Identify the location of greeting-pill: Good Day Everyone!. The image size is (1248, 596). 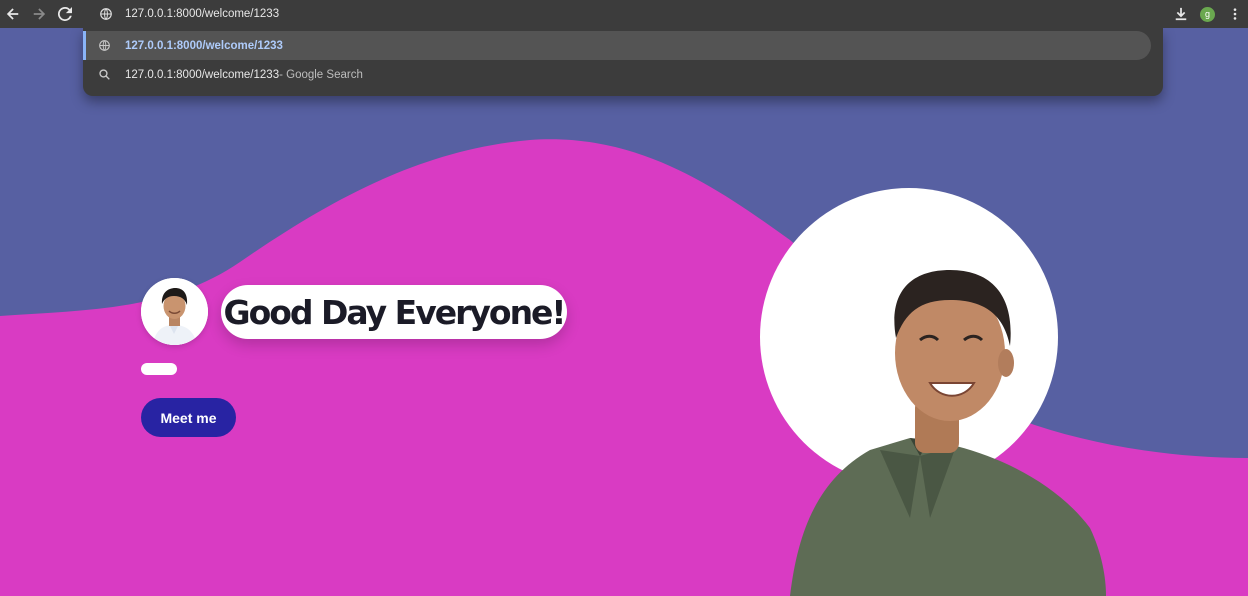
(394, 312).